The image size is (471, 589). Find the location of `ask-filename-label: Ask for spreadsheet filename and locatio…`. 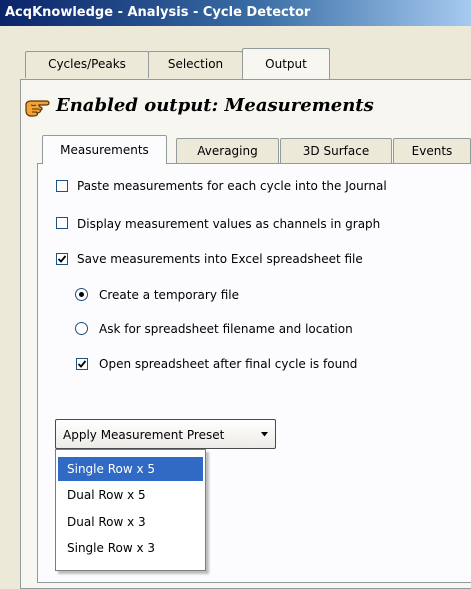

ask-filename-label: Ask for spreadsheet filename and locatio… is located at coordinates (226, 329).